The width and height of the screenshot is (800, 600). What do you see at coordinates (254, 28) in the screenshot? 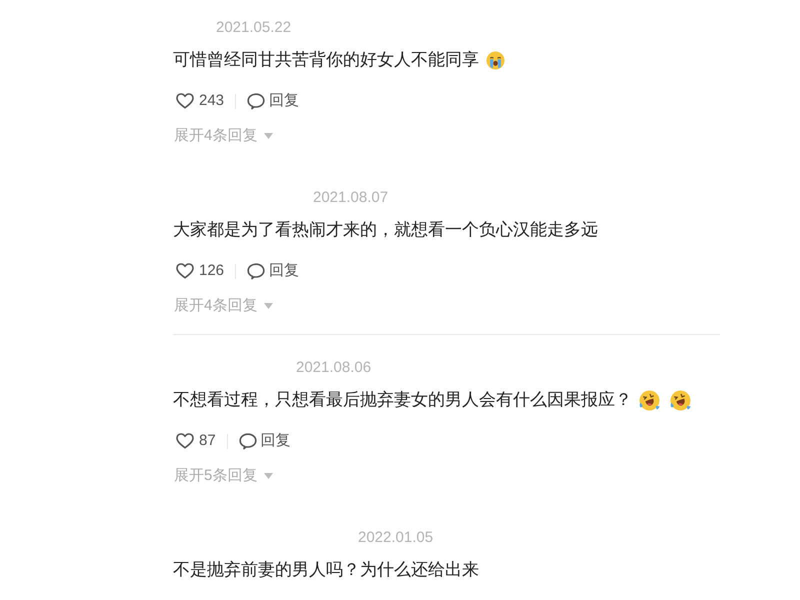
I see `comment-date: 2021.05.22` at bounding box center [254, 28].